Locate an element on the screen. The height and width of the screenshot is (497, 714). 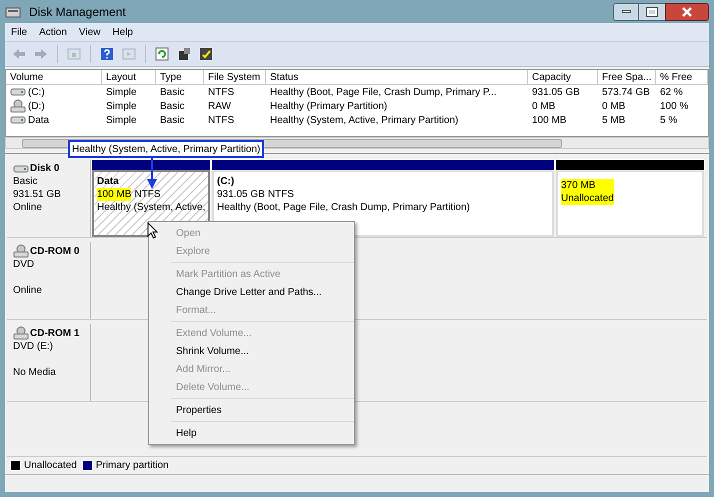
column-header: Volume is located at coordinates (54, 77).